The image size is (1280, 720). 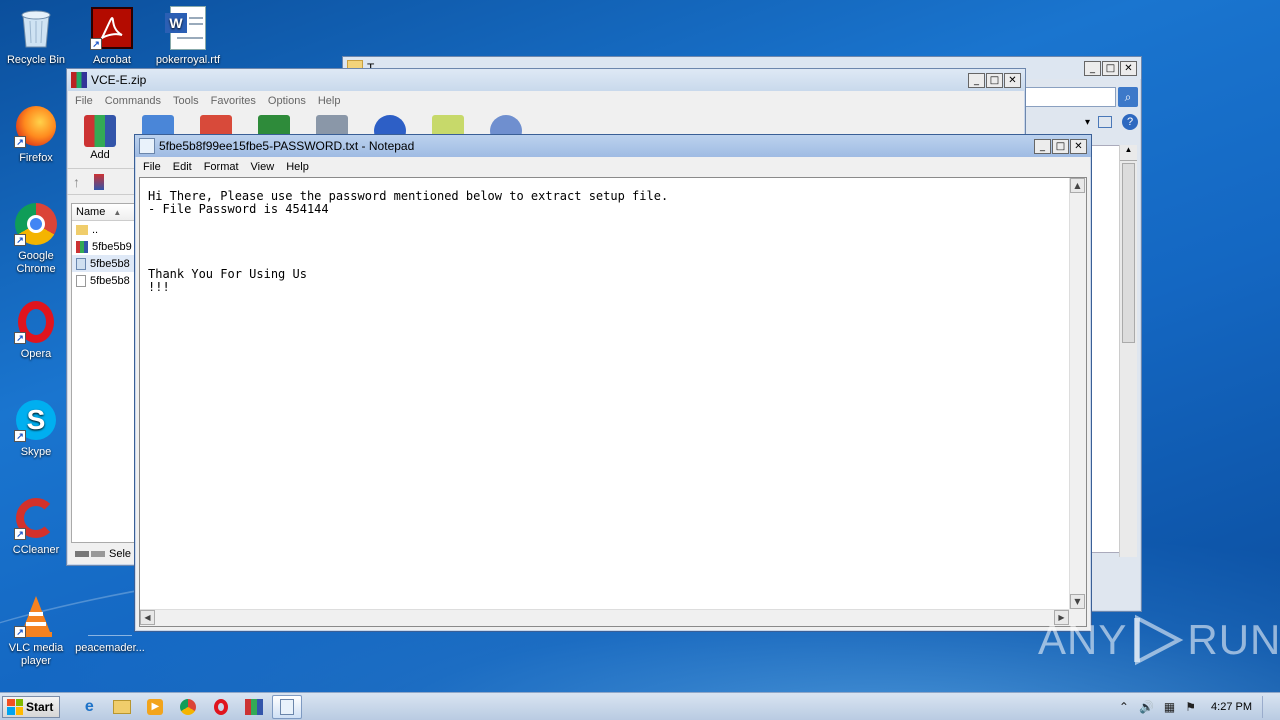 What do you see at coordinates (263, 167) in the screenshot?
I see `menu-view: View` at bounding box center [263, 167].